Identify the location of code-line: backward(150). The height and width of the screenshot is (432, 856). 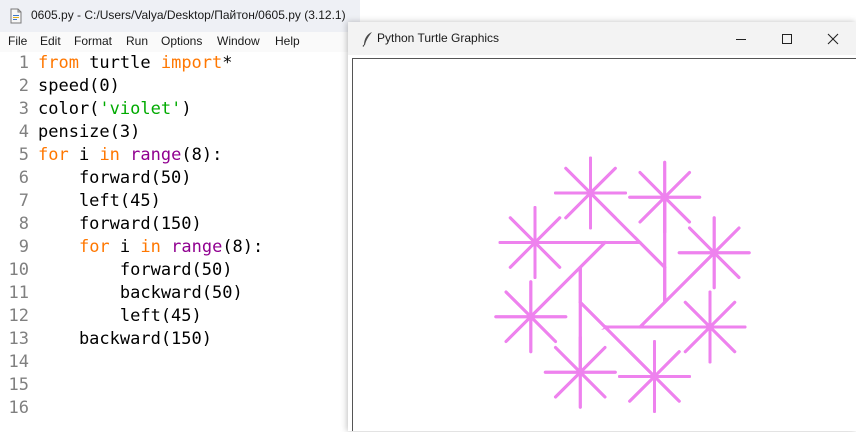
(125, 339).